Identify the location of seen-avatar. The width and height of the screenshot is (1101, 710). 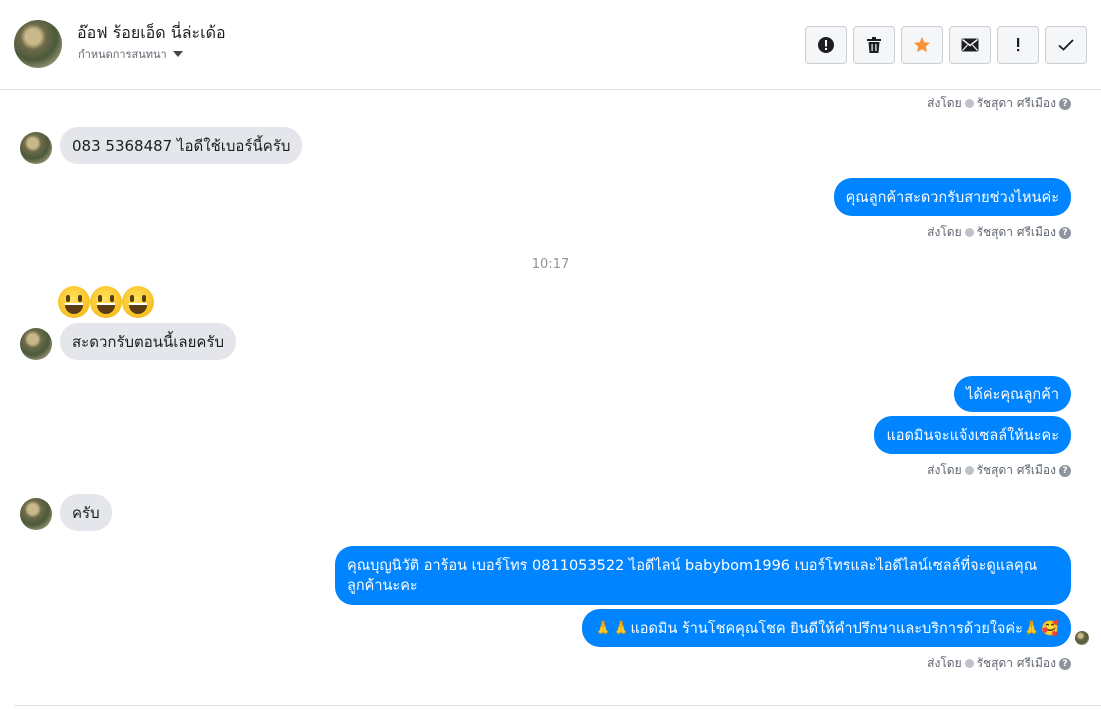
(1082, 638).